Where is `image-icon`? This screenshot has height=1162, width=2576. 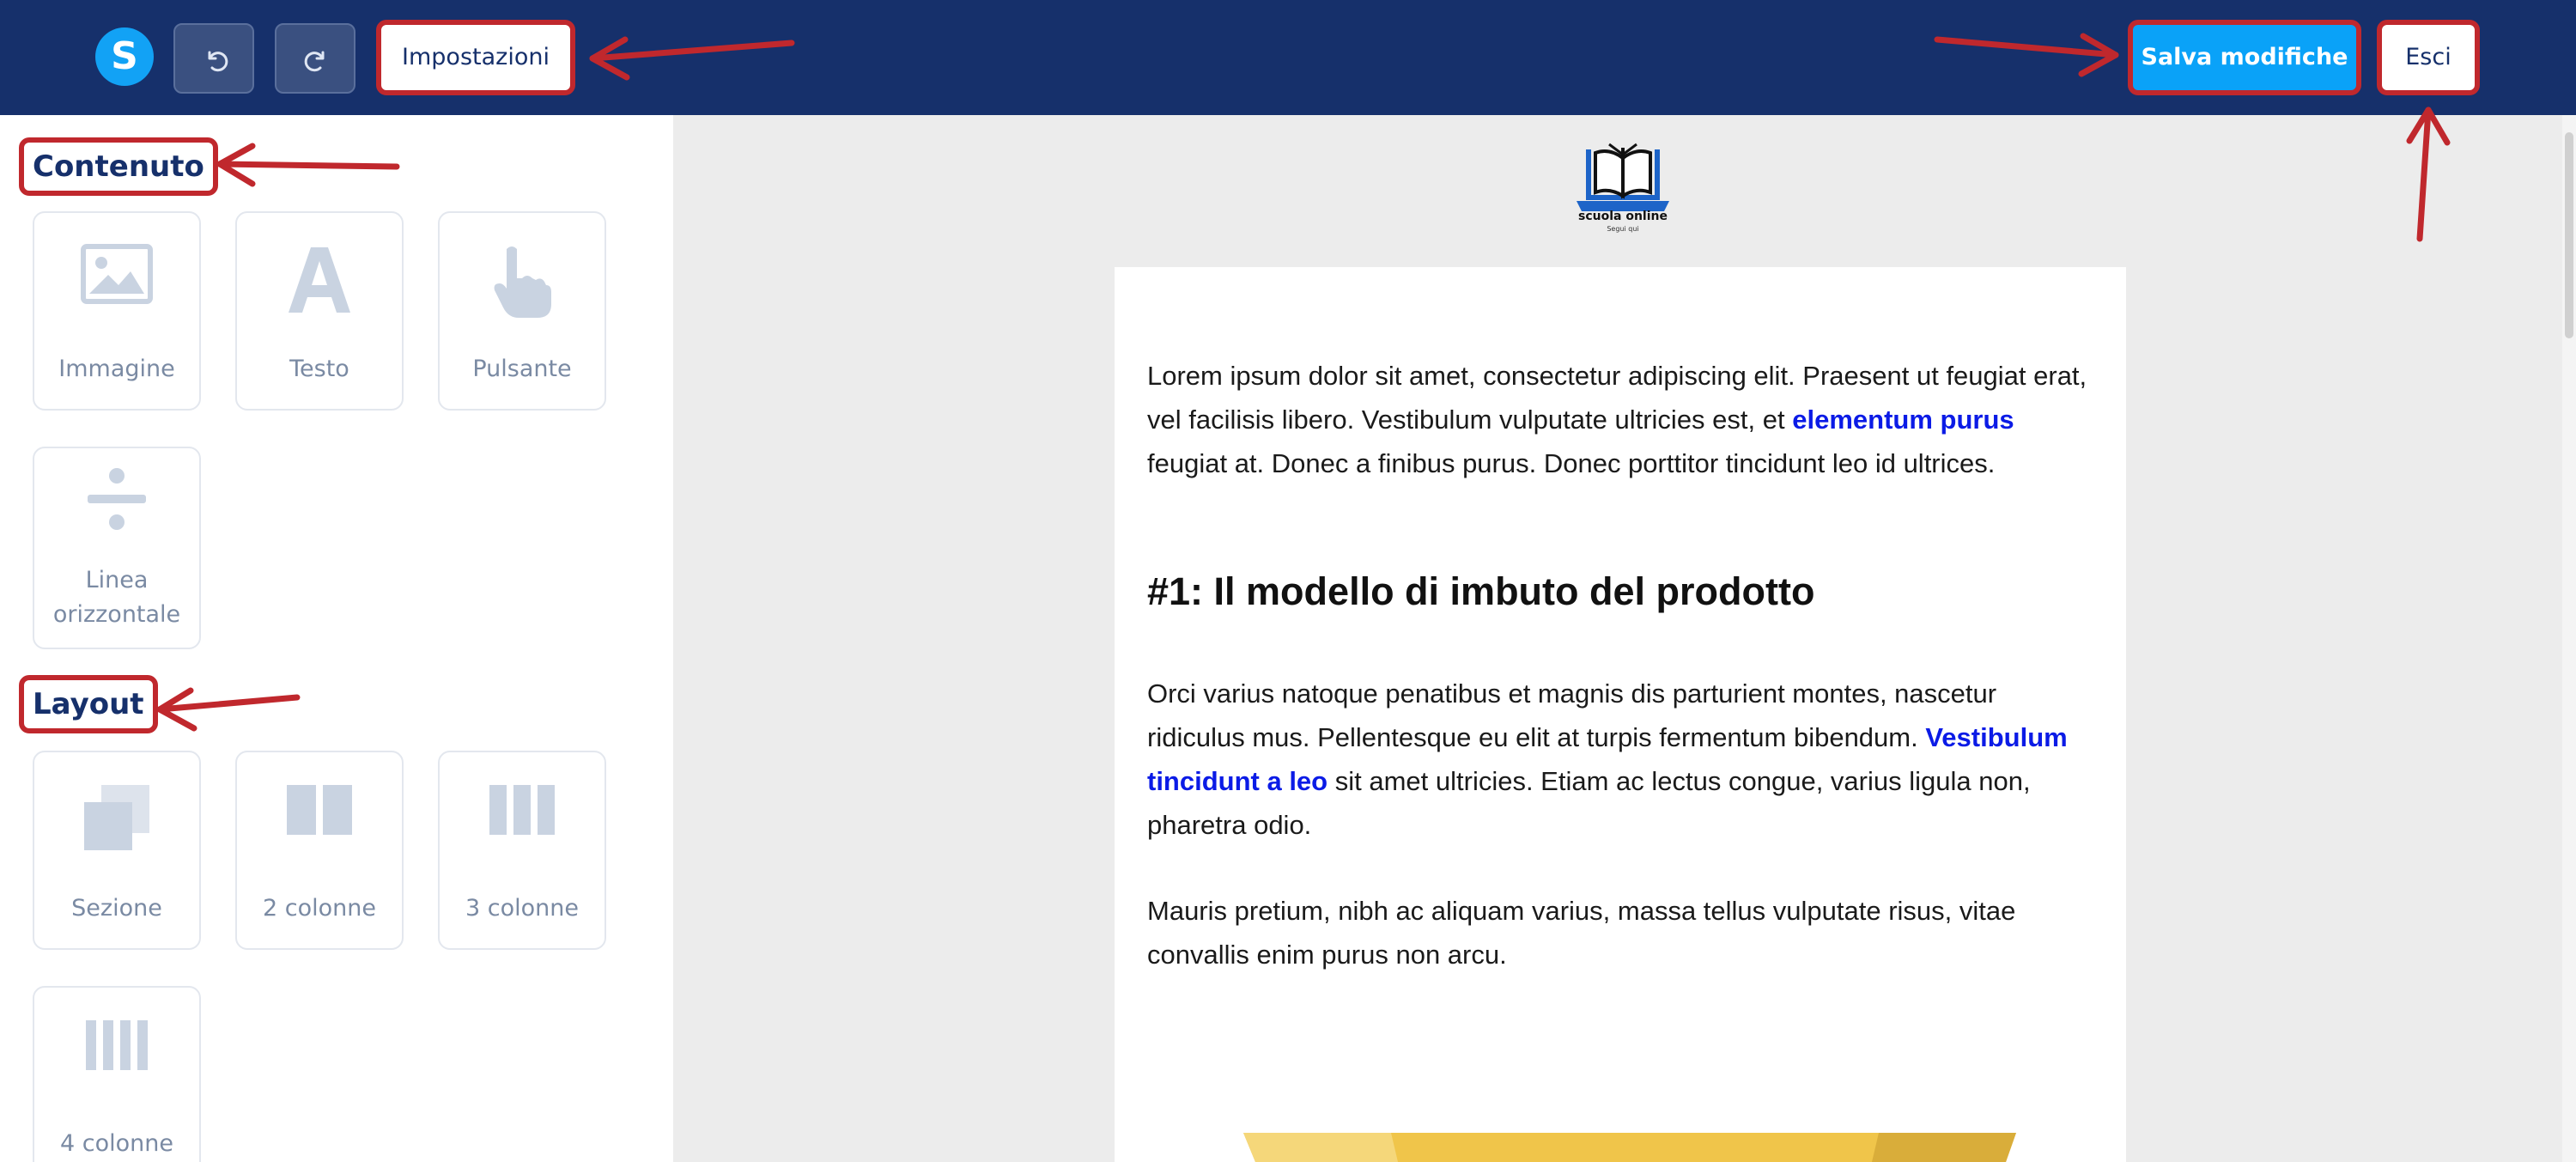 image-icon is located at coordinates (117, 274).